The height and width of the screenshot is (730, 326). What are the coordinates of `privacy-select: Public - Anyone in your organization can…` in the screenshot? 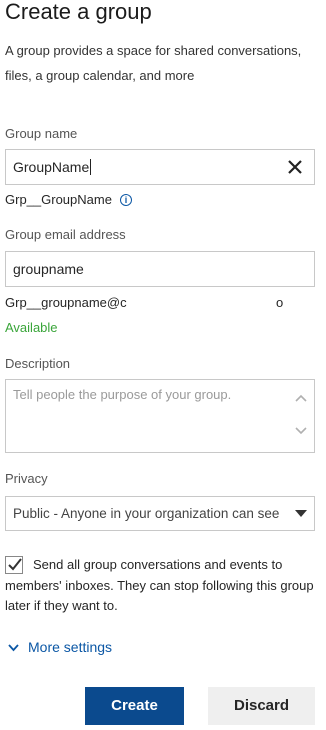 It's located at (160, 513).